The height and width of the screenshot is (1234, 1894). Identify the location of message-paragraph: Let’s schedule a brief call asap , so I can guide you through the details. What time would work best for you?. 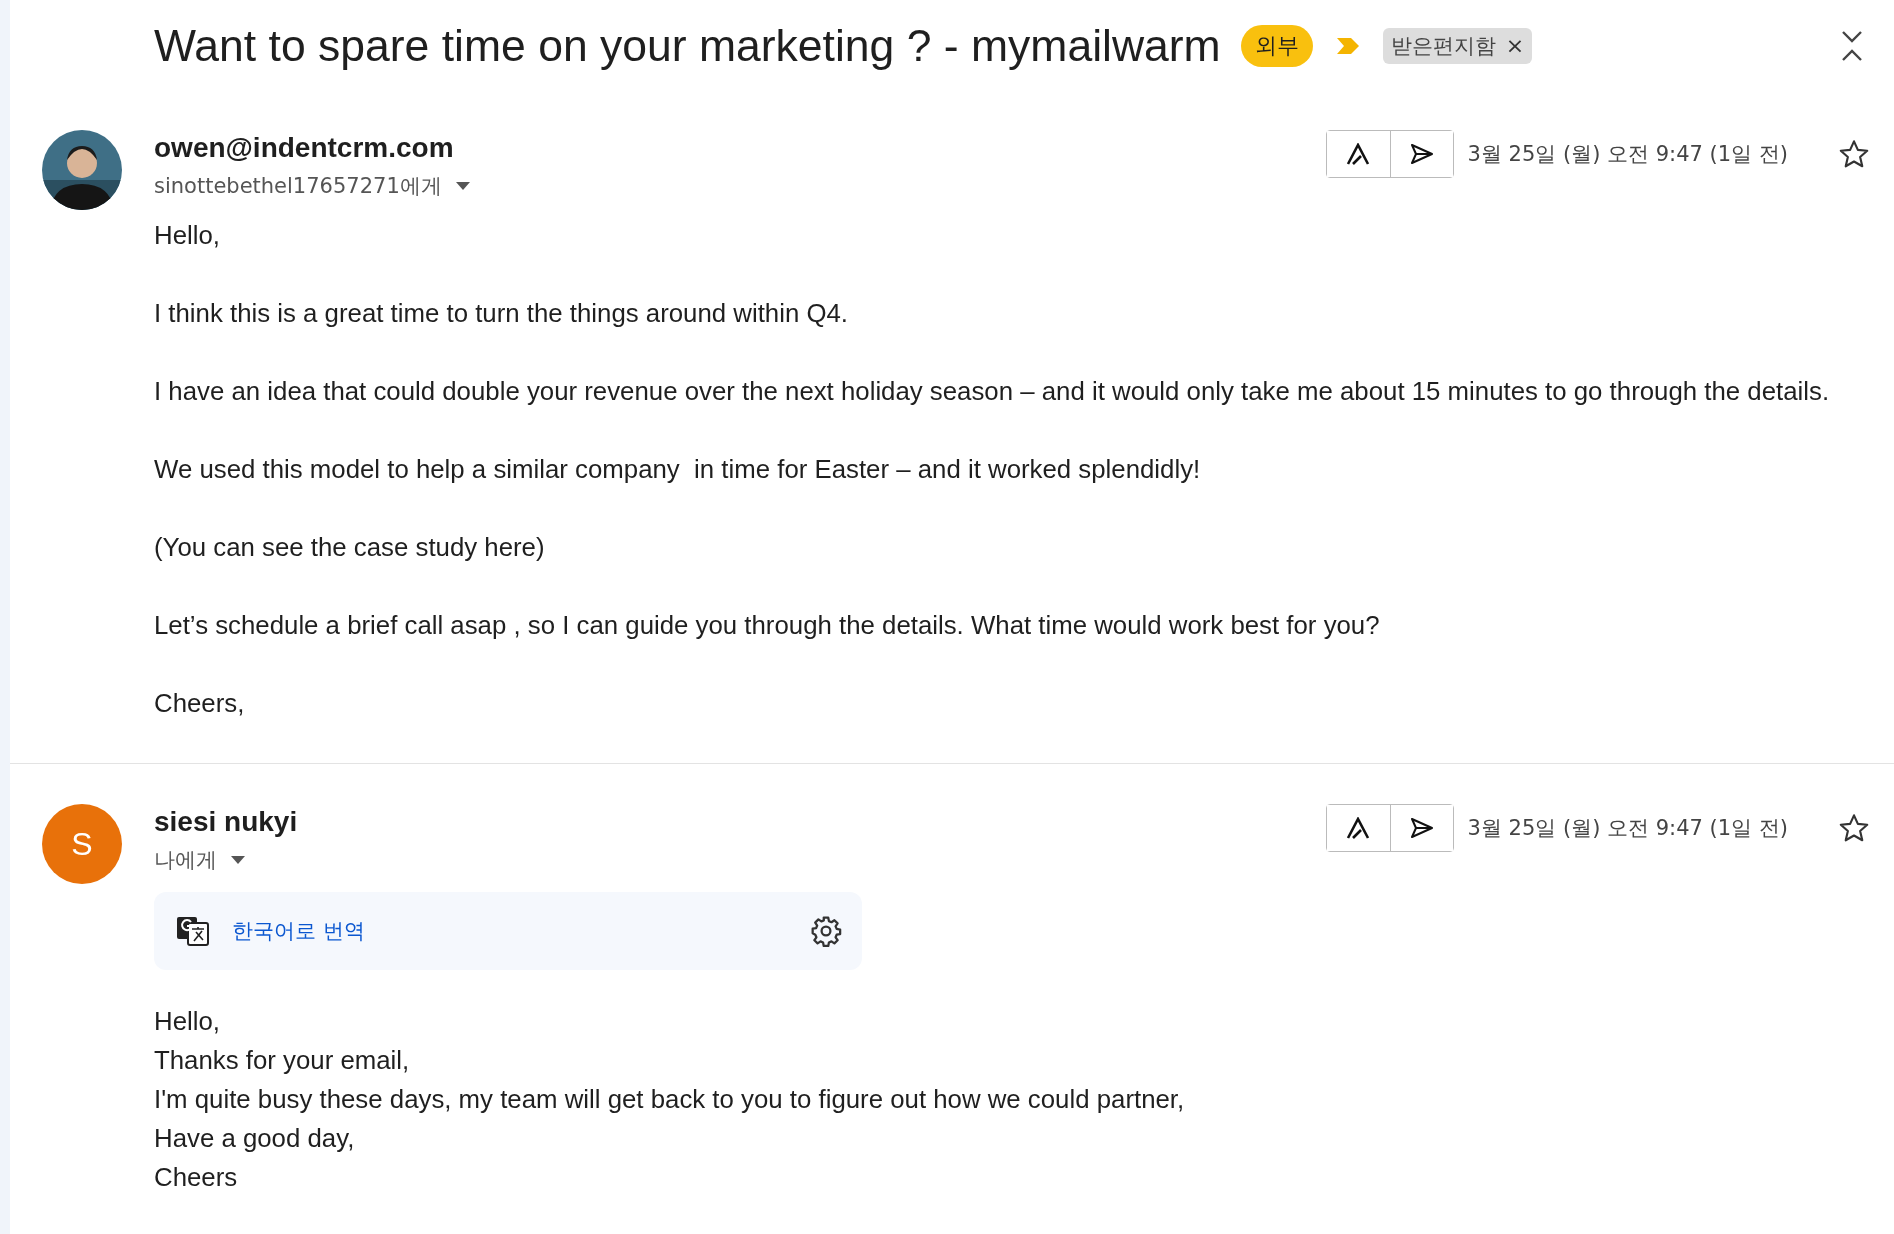
(767, 625).